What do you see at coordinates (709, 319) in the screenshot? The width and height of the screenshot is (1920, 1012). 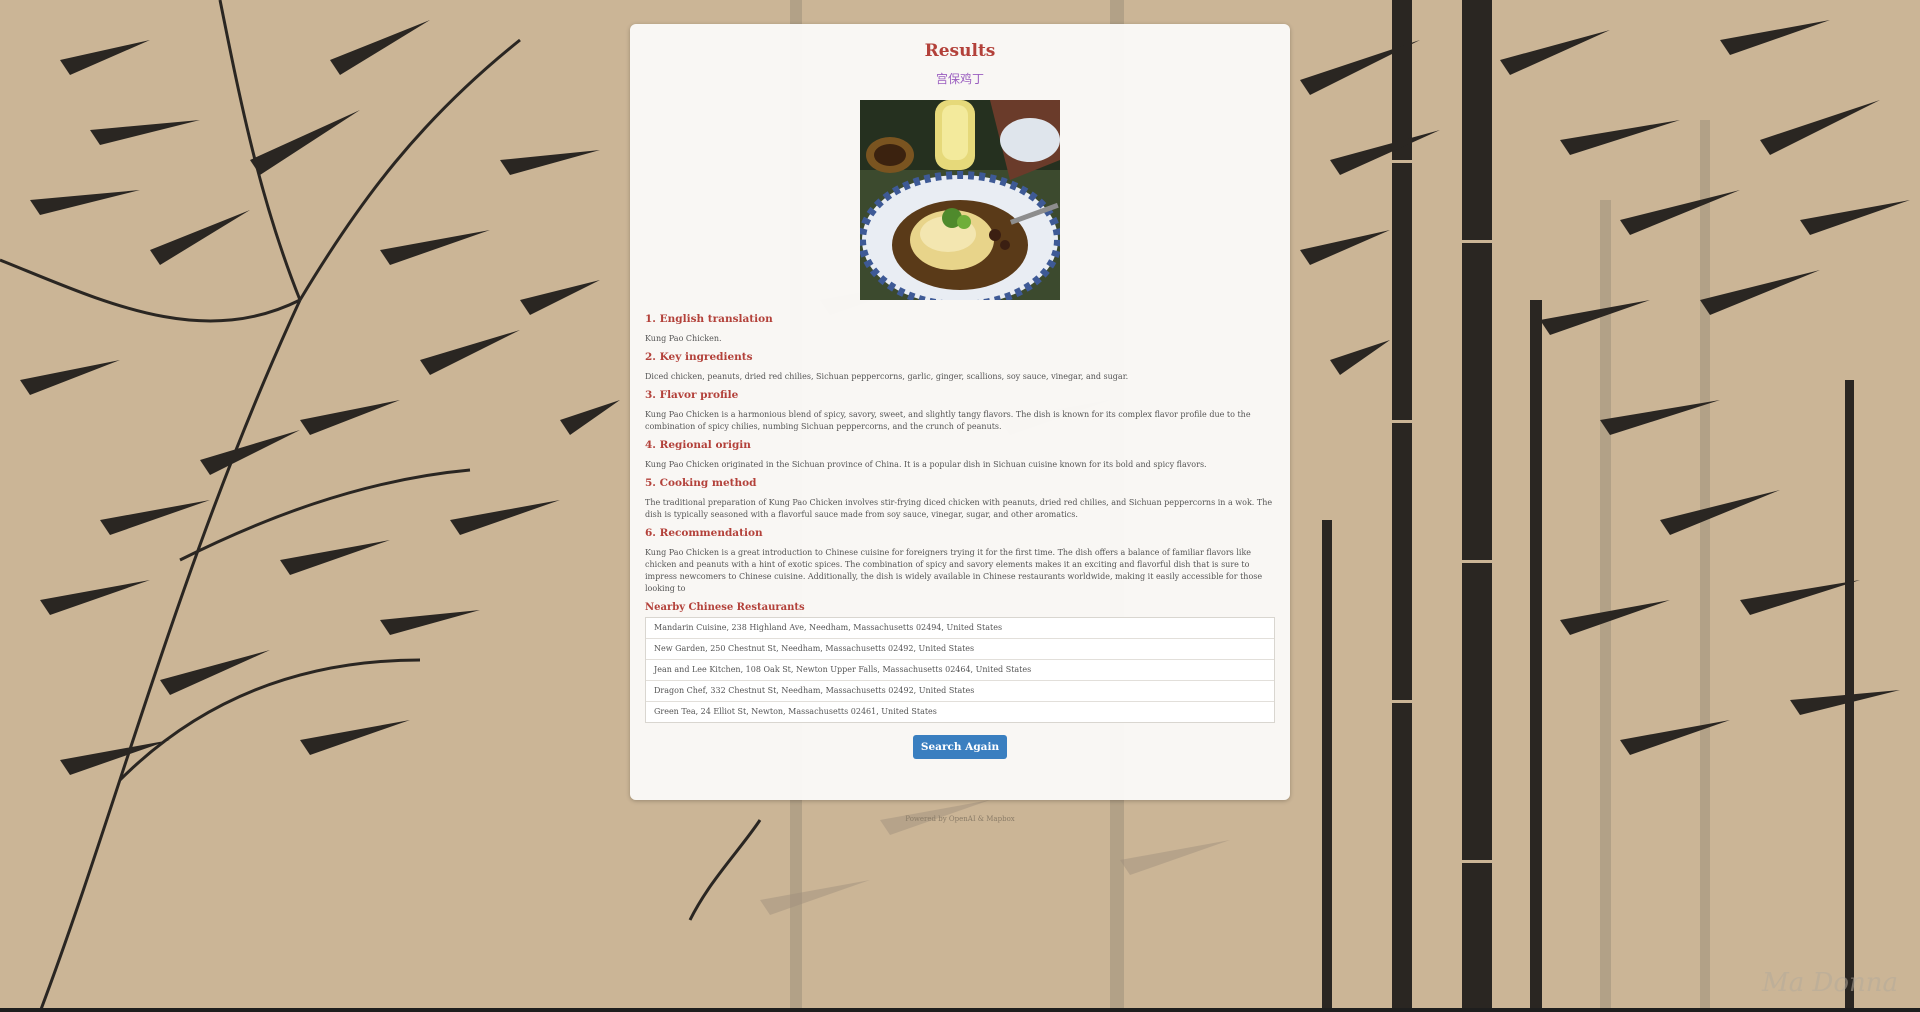 I see `section-heading: 1. English translation` at bounding box center [709, 319].